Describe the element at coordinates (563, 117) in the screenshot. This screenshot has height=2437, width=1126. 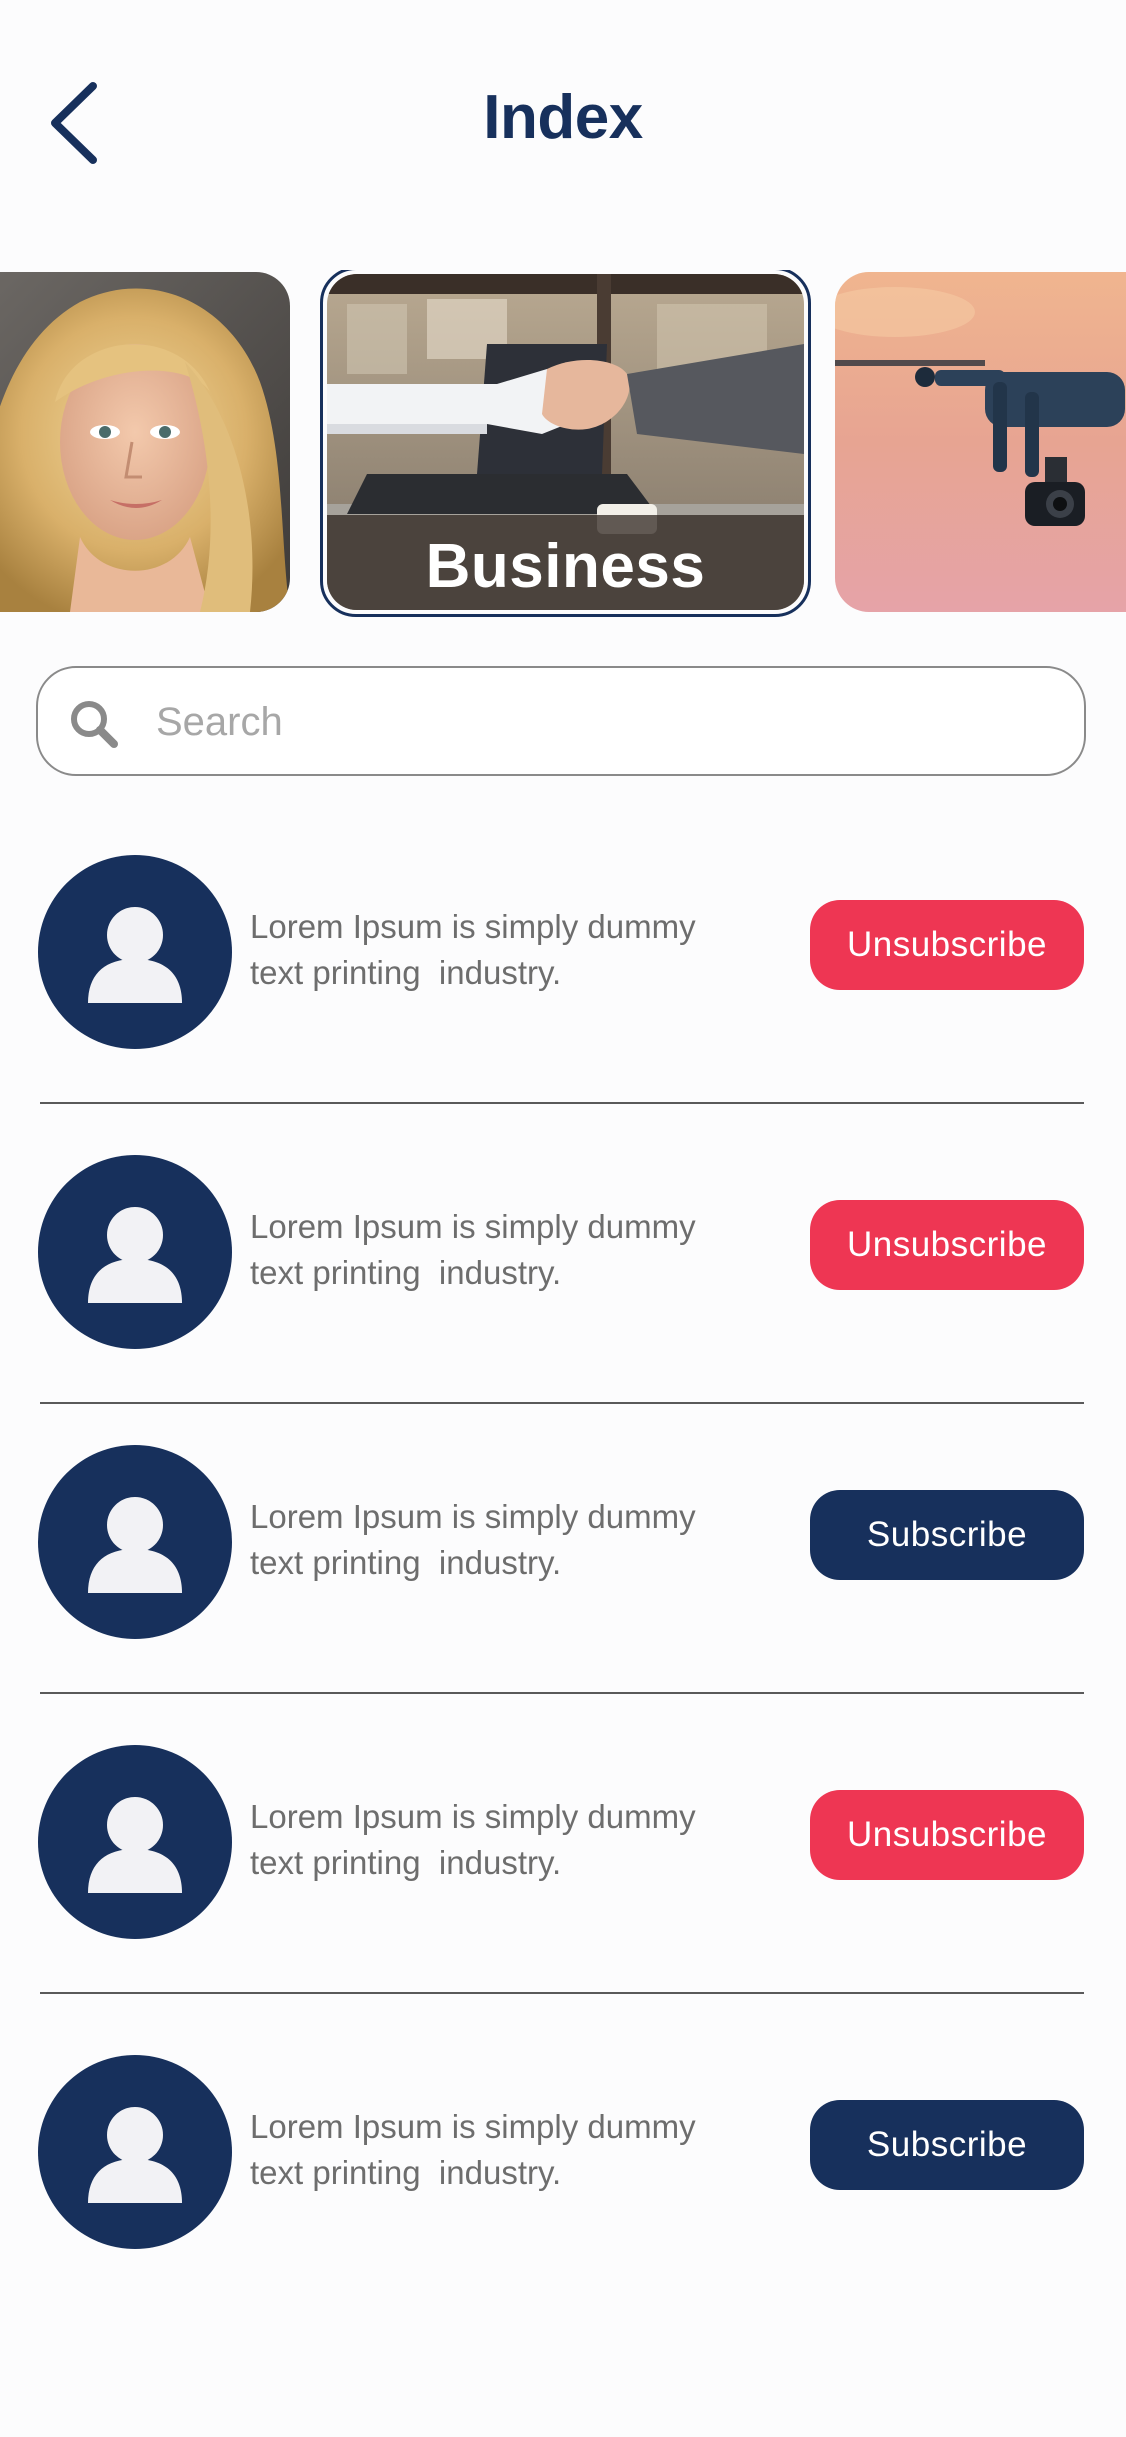
I see `page-title: Index` at that location.